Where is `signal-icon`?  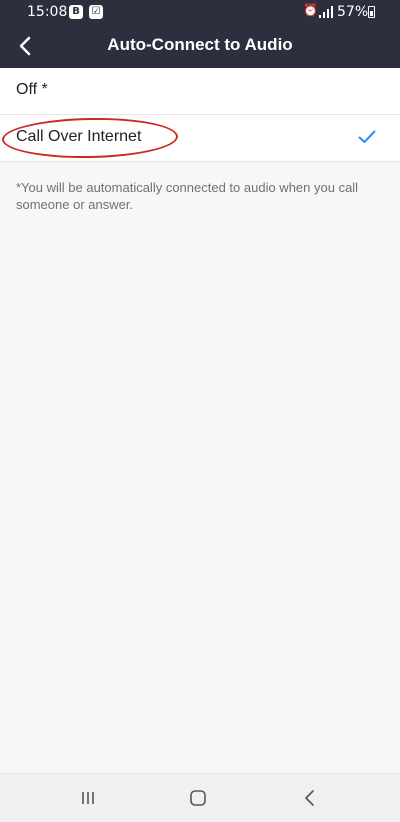
signal-icon is located at coordinates (326, 12).